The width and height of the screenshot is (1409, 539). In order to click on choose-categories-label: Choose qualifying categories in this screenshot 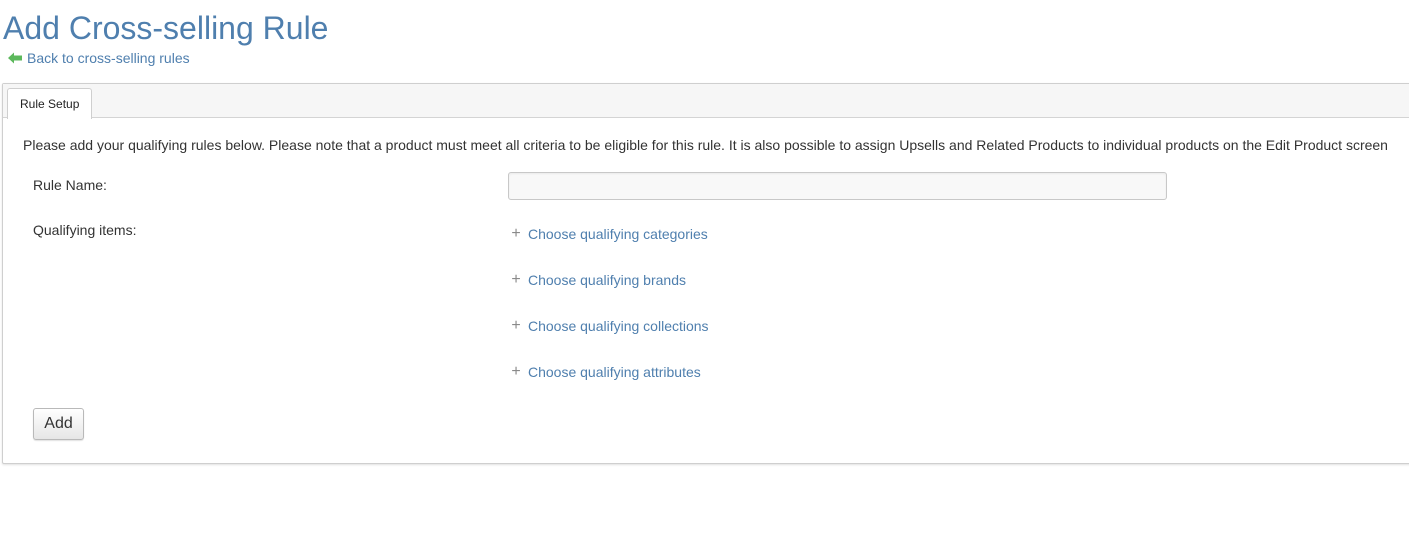, I will do `click(618, 234)`.